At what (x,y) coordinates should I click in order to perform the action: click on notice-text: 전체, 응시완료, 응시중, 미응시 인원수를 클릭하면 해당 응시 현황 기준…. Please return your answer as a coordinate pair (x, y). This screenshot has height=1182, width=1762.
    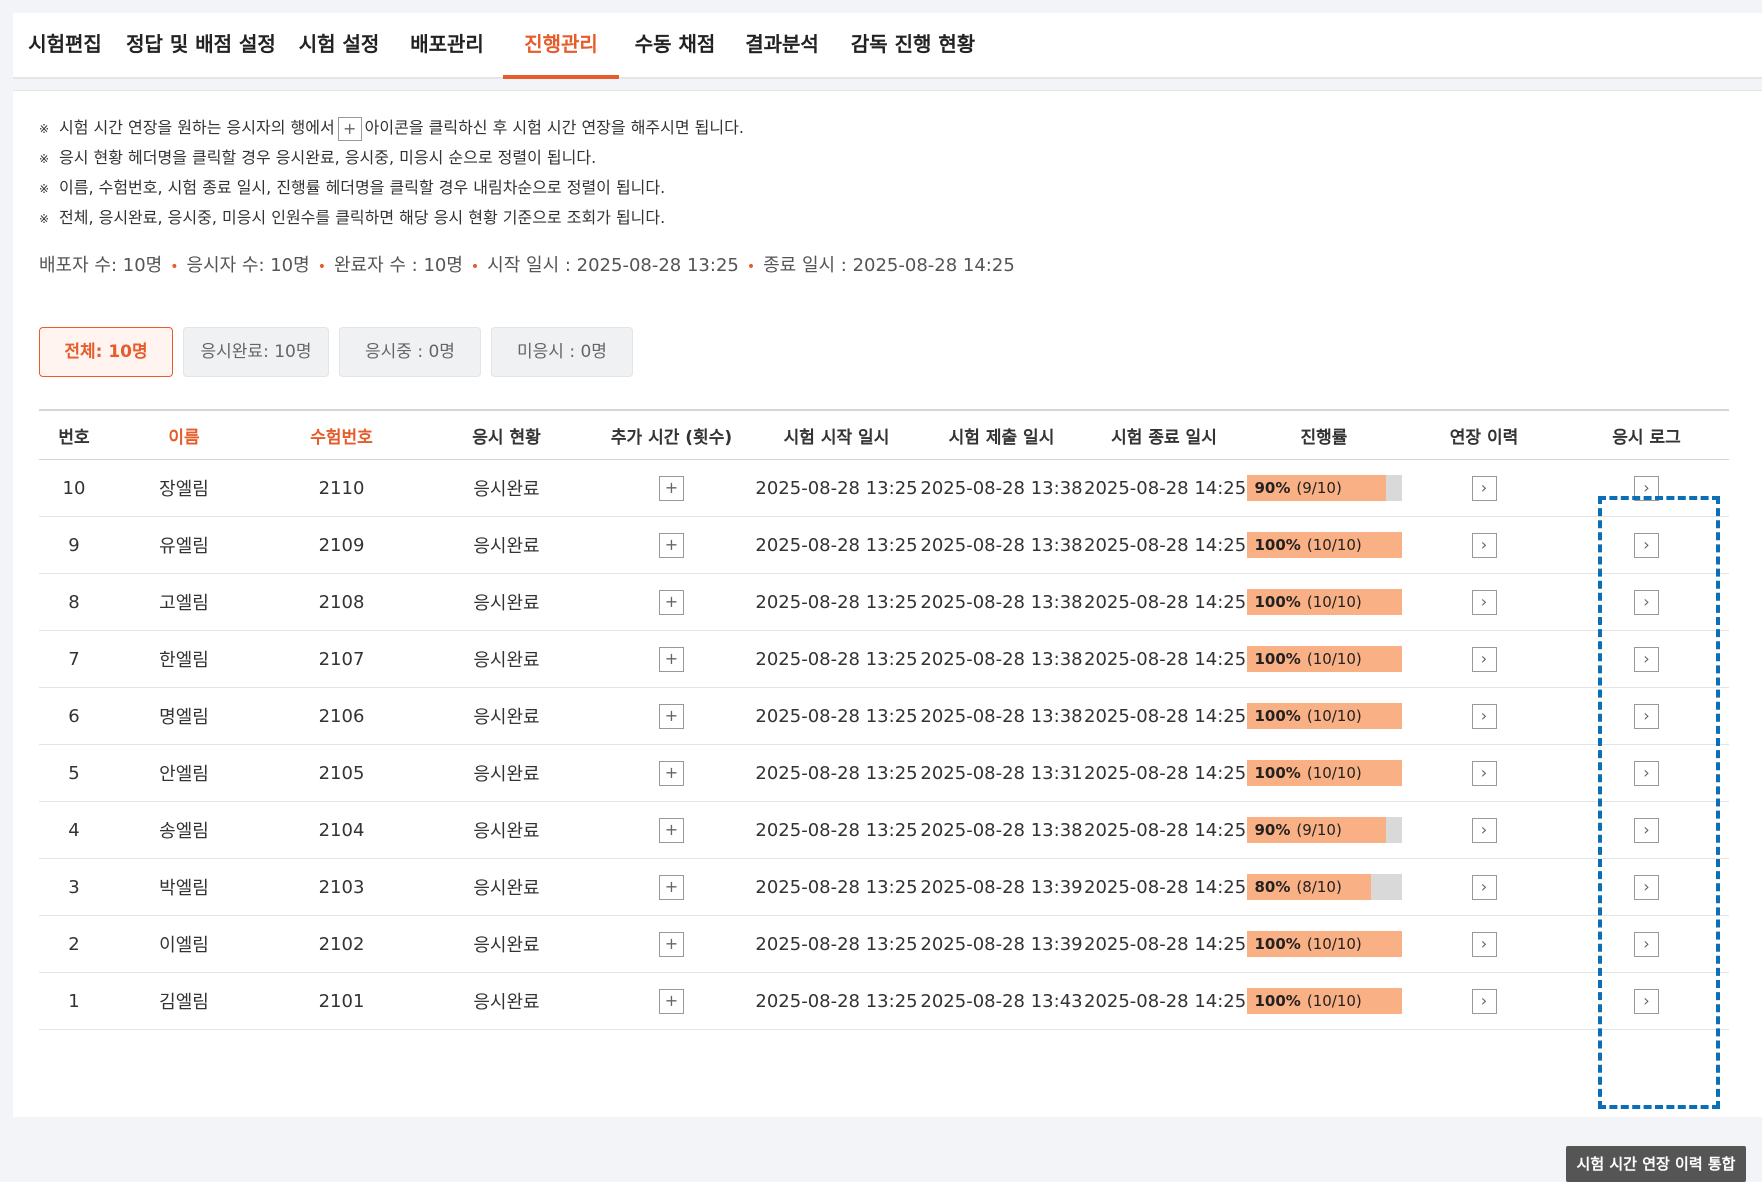
    Looking at the image, I should click on (362, 217).